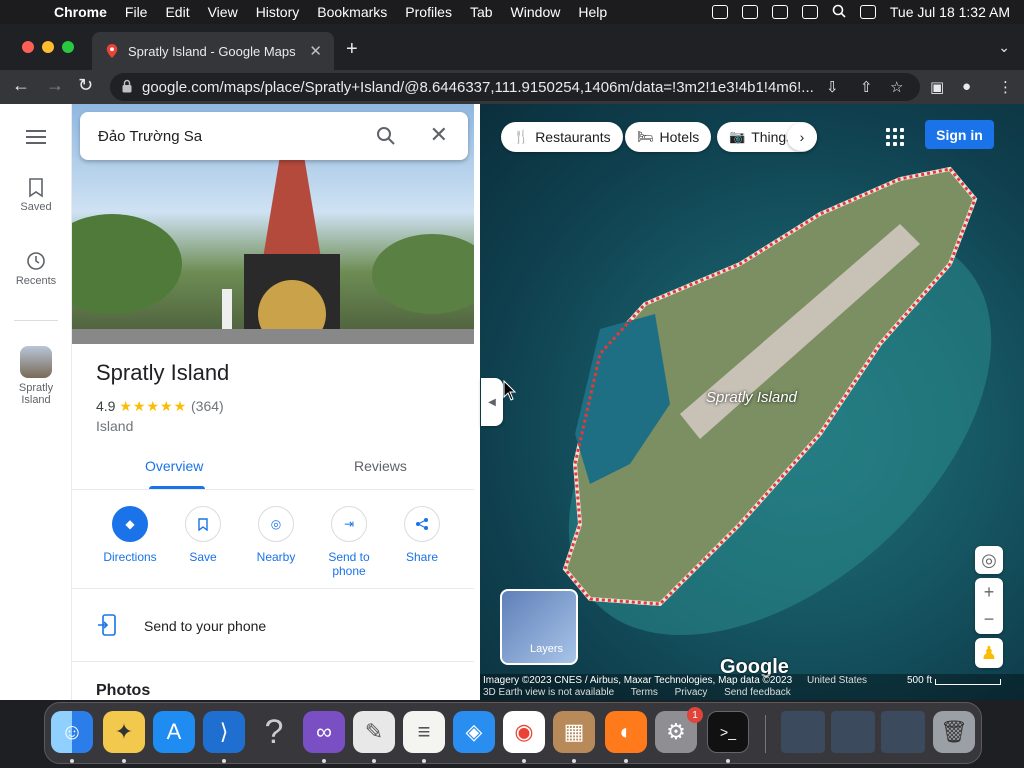  I want to click on chip-restaurants: 🍴 Restaurants, so click(562, 137).